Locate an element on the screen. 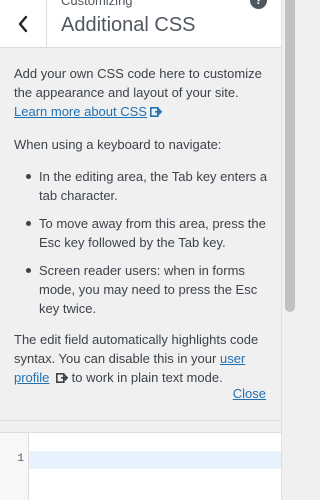 This screenshot has width=320, height=500. help-icon: ? is located at coordinates (258, 4).